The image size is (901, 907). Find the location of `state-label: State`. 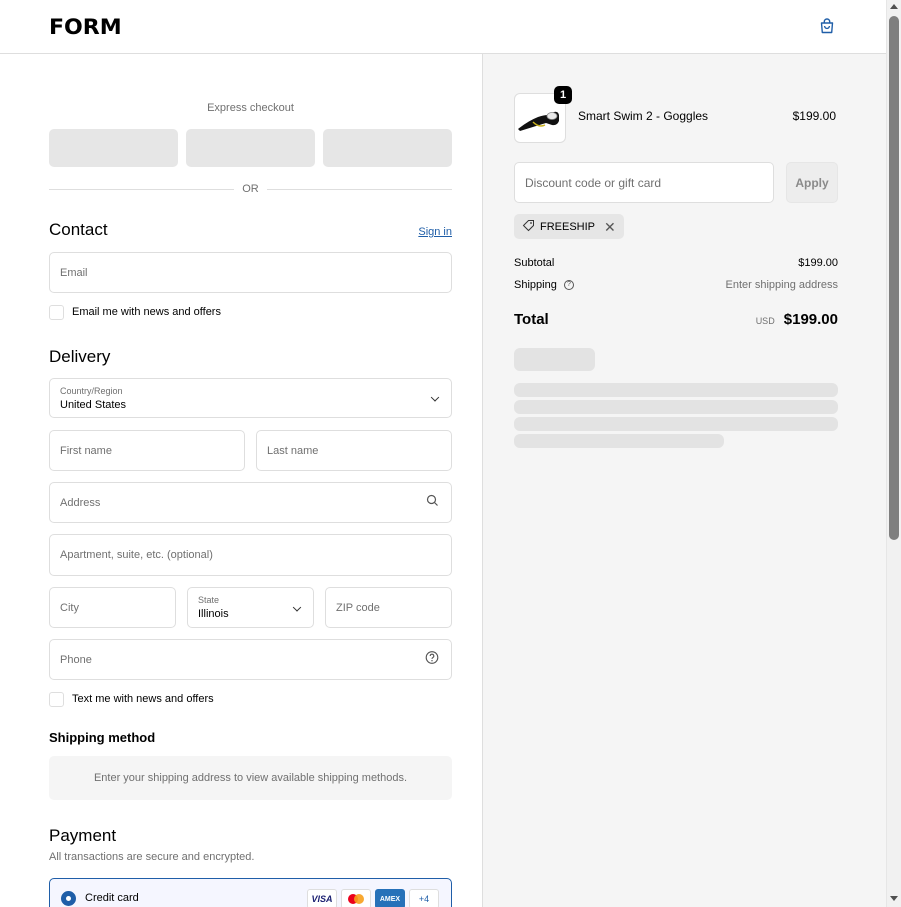

state-label: State is located at coordinates (209, 600).